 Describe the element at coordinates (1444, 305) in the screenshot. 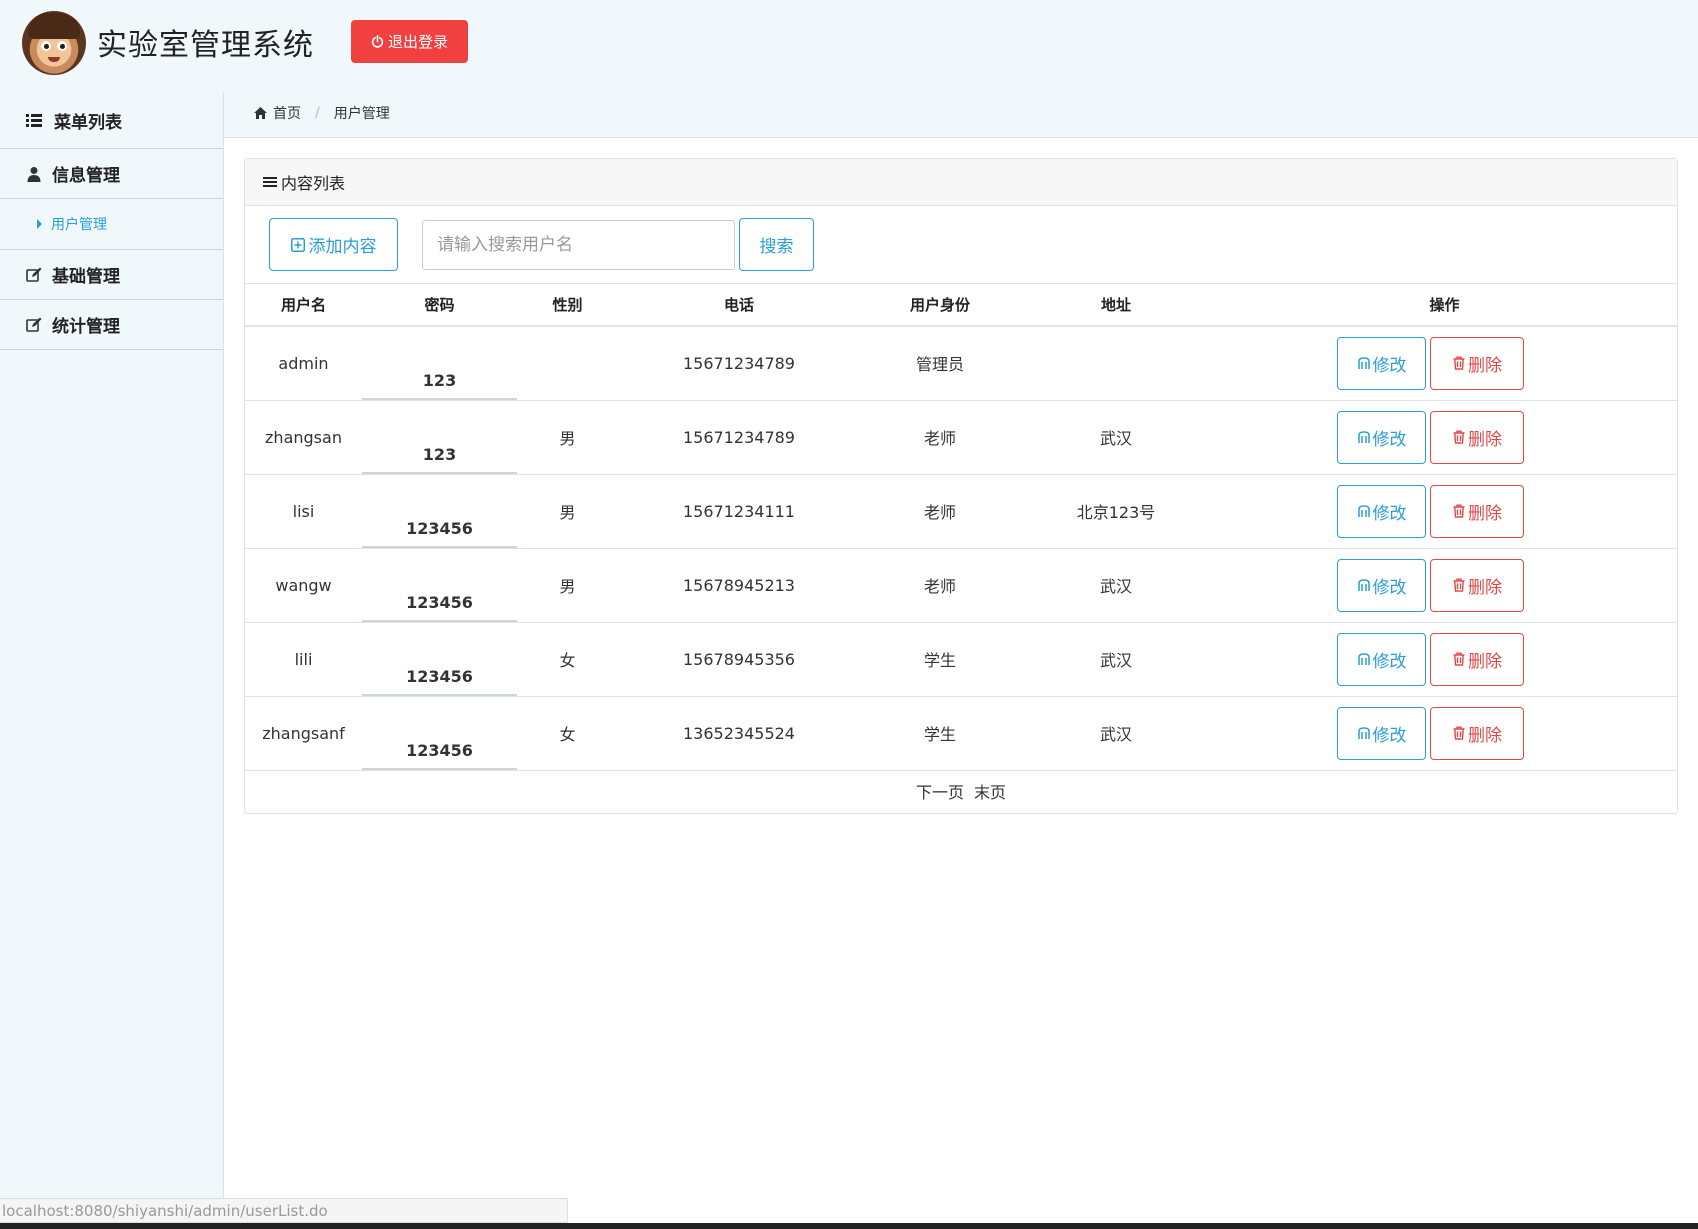

I see `column-header: 操作` at that location.